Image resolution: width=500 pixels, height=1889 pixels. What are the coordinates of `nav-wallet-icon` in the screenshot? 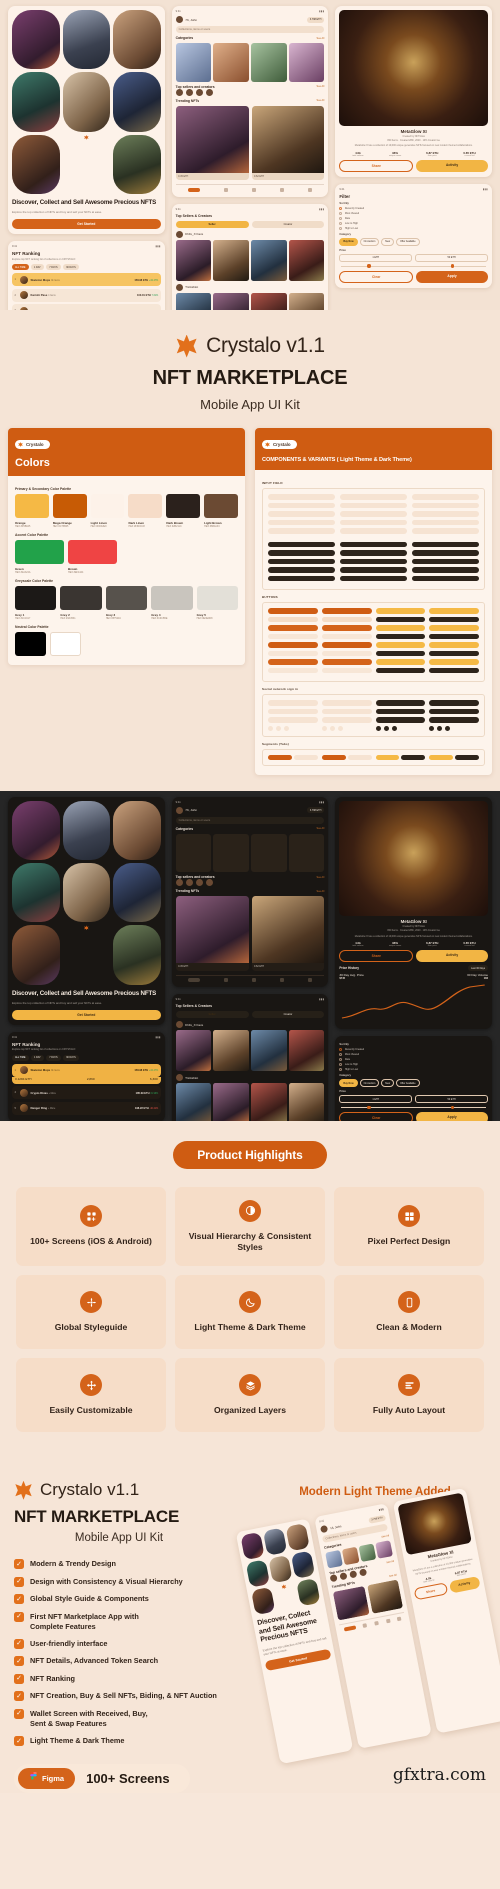 It's located at (282, 189).